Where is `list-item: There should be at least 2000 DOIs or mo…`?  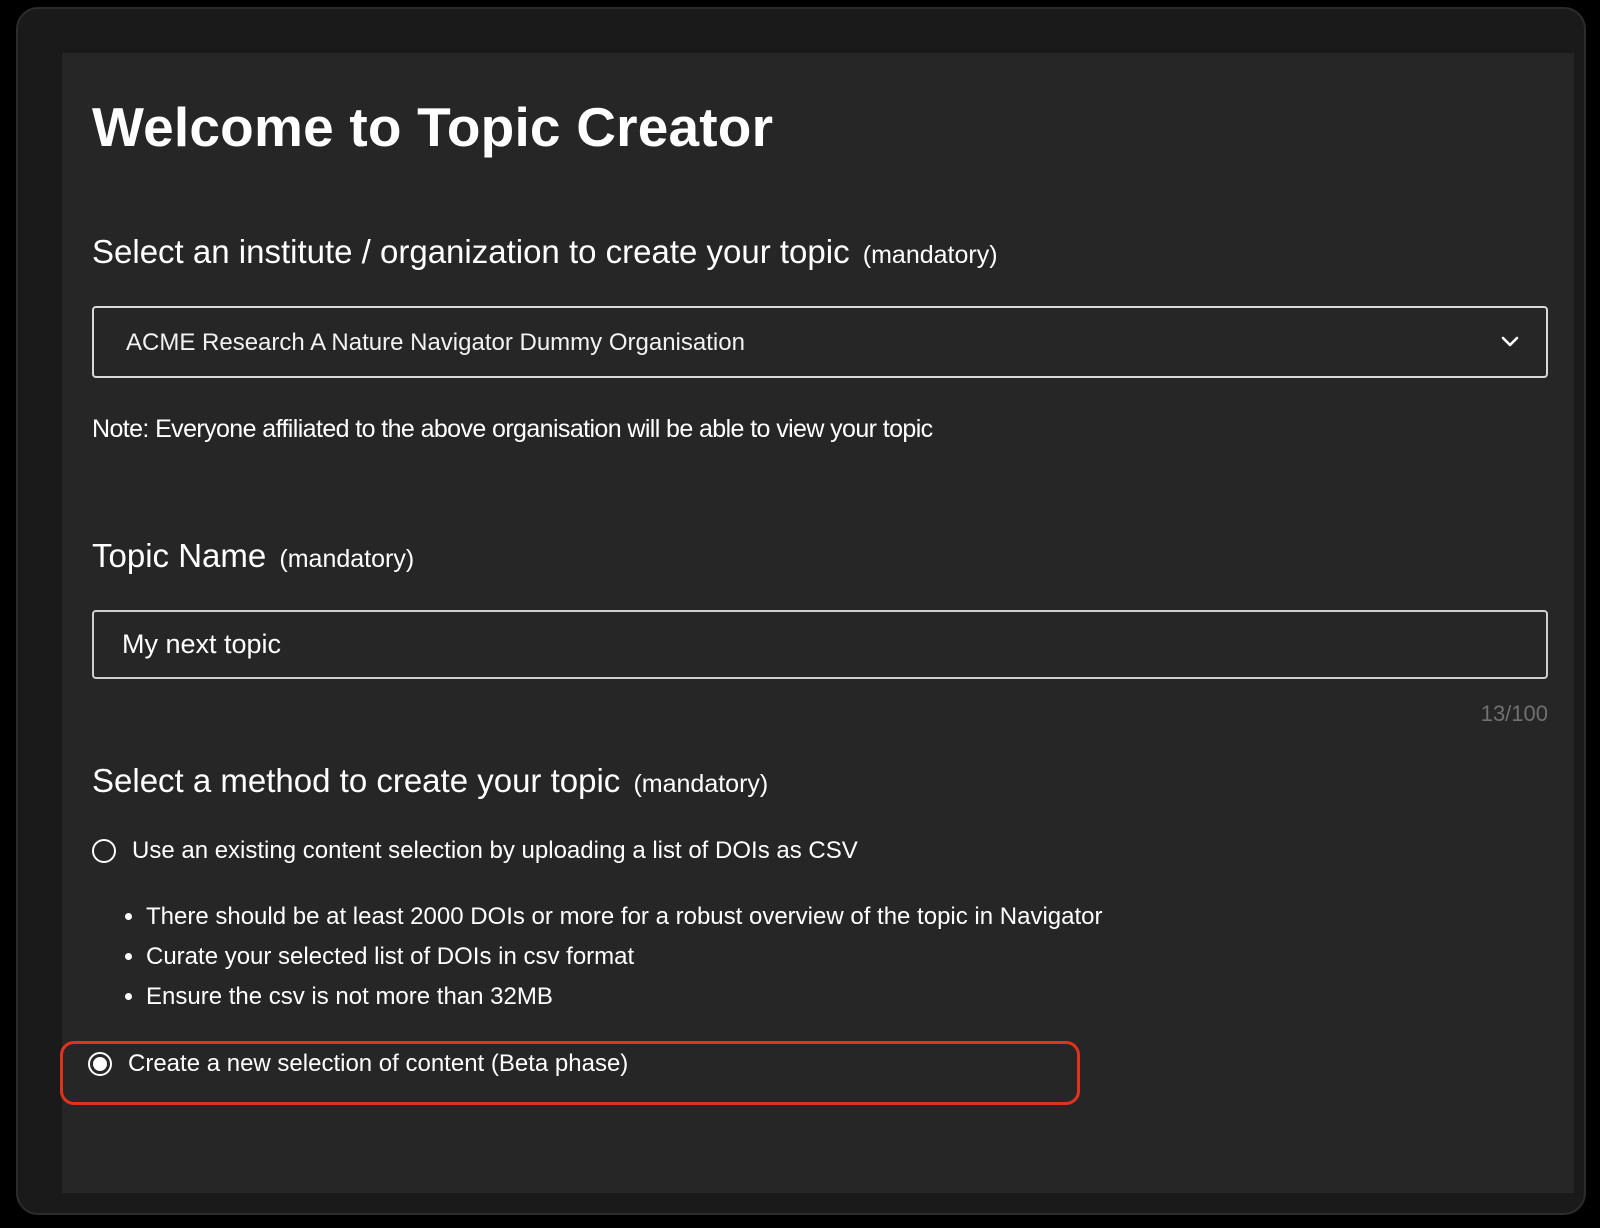
list-item: There should be at least 2000 DOIs or mo… is located at coordinates (624, 917).